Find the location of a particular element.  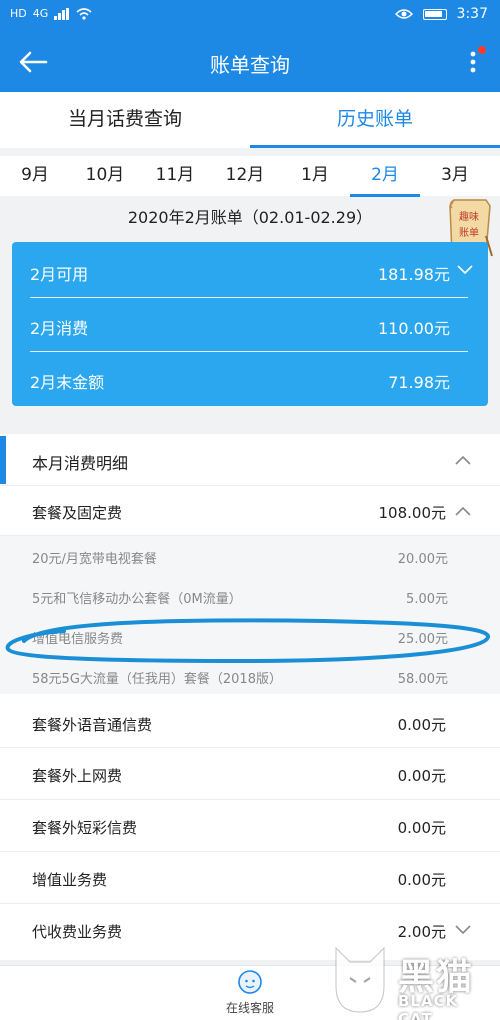

row-label: 套餐及固定费 is located at coordinates (77, 513).